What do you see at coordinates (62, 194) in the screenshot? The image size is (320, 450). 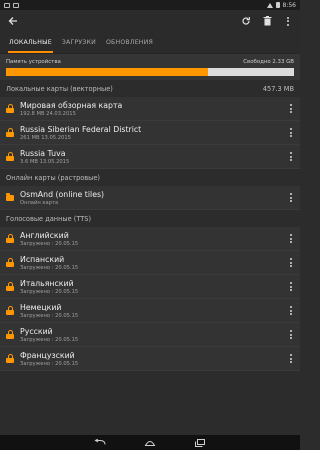 I see `item-title: OsmAnd (online tiles)` at bounding box center [62, 194].